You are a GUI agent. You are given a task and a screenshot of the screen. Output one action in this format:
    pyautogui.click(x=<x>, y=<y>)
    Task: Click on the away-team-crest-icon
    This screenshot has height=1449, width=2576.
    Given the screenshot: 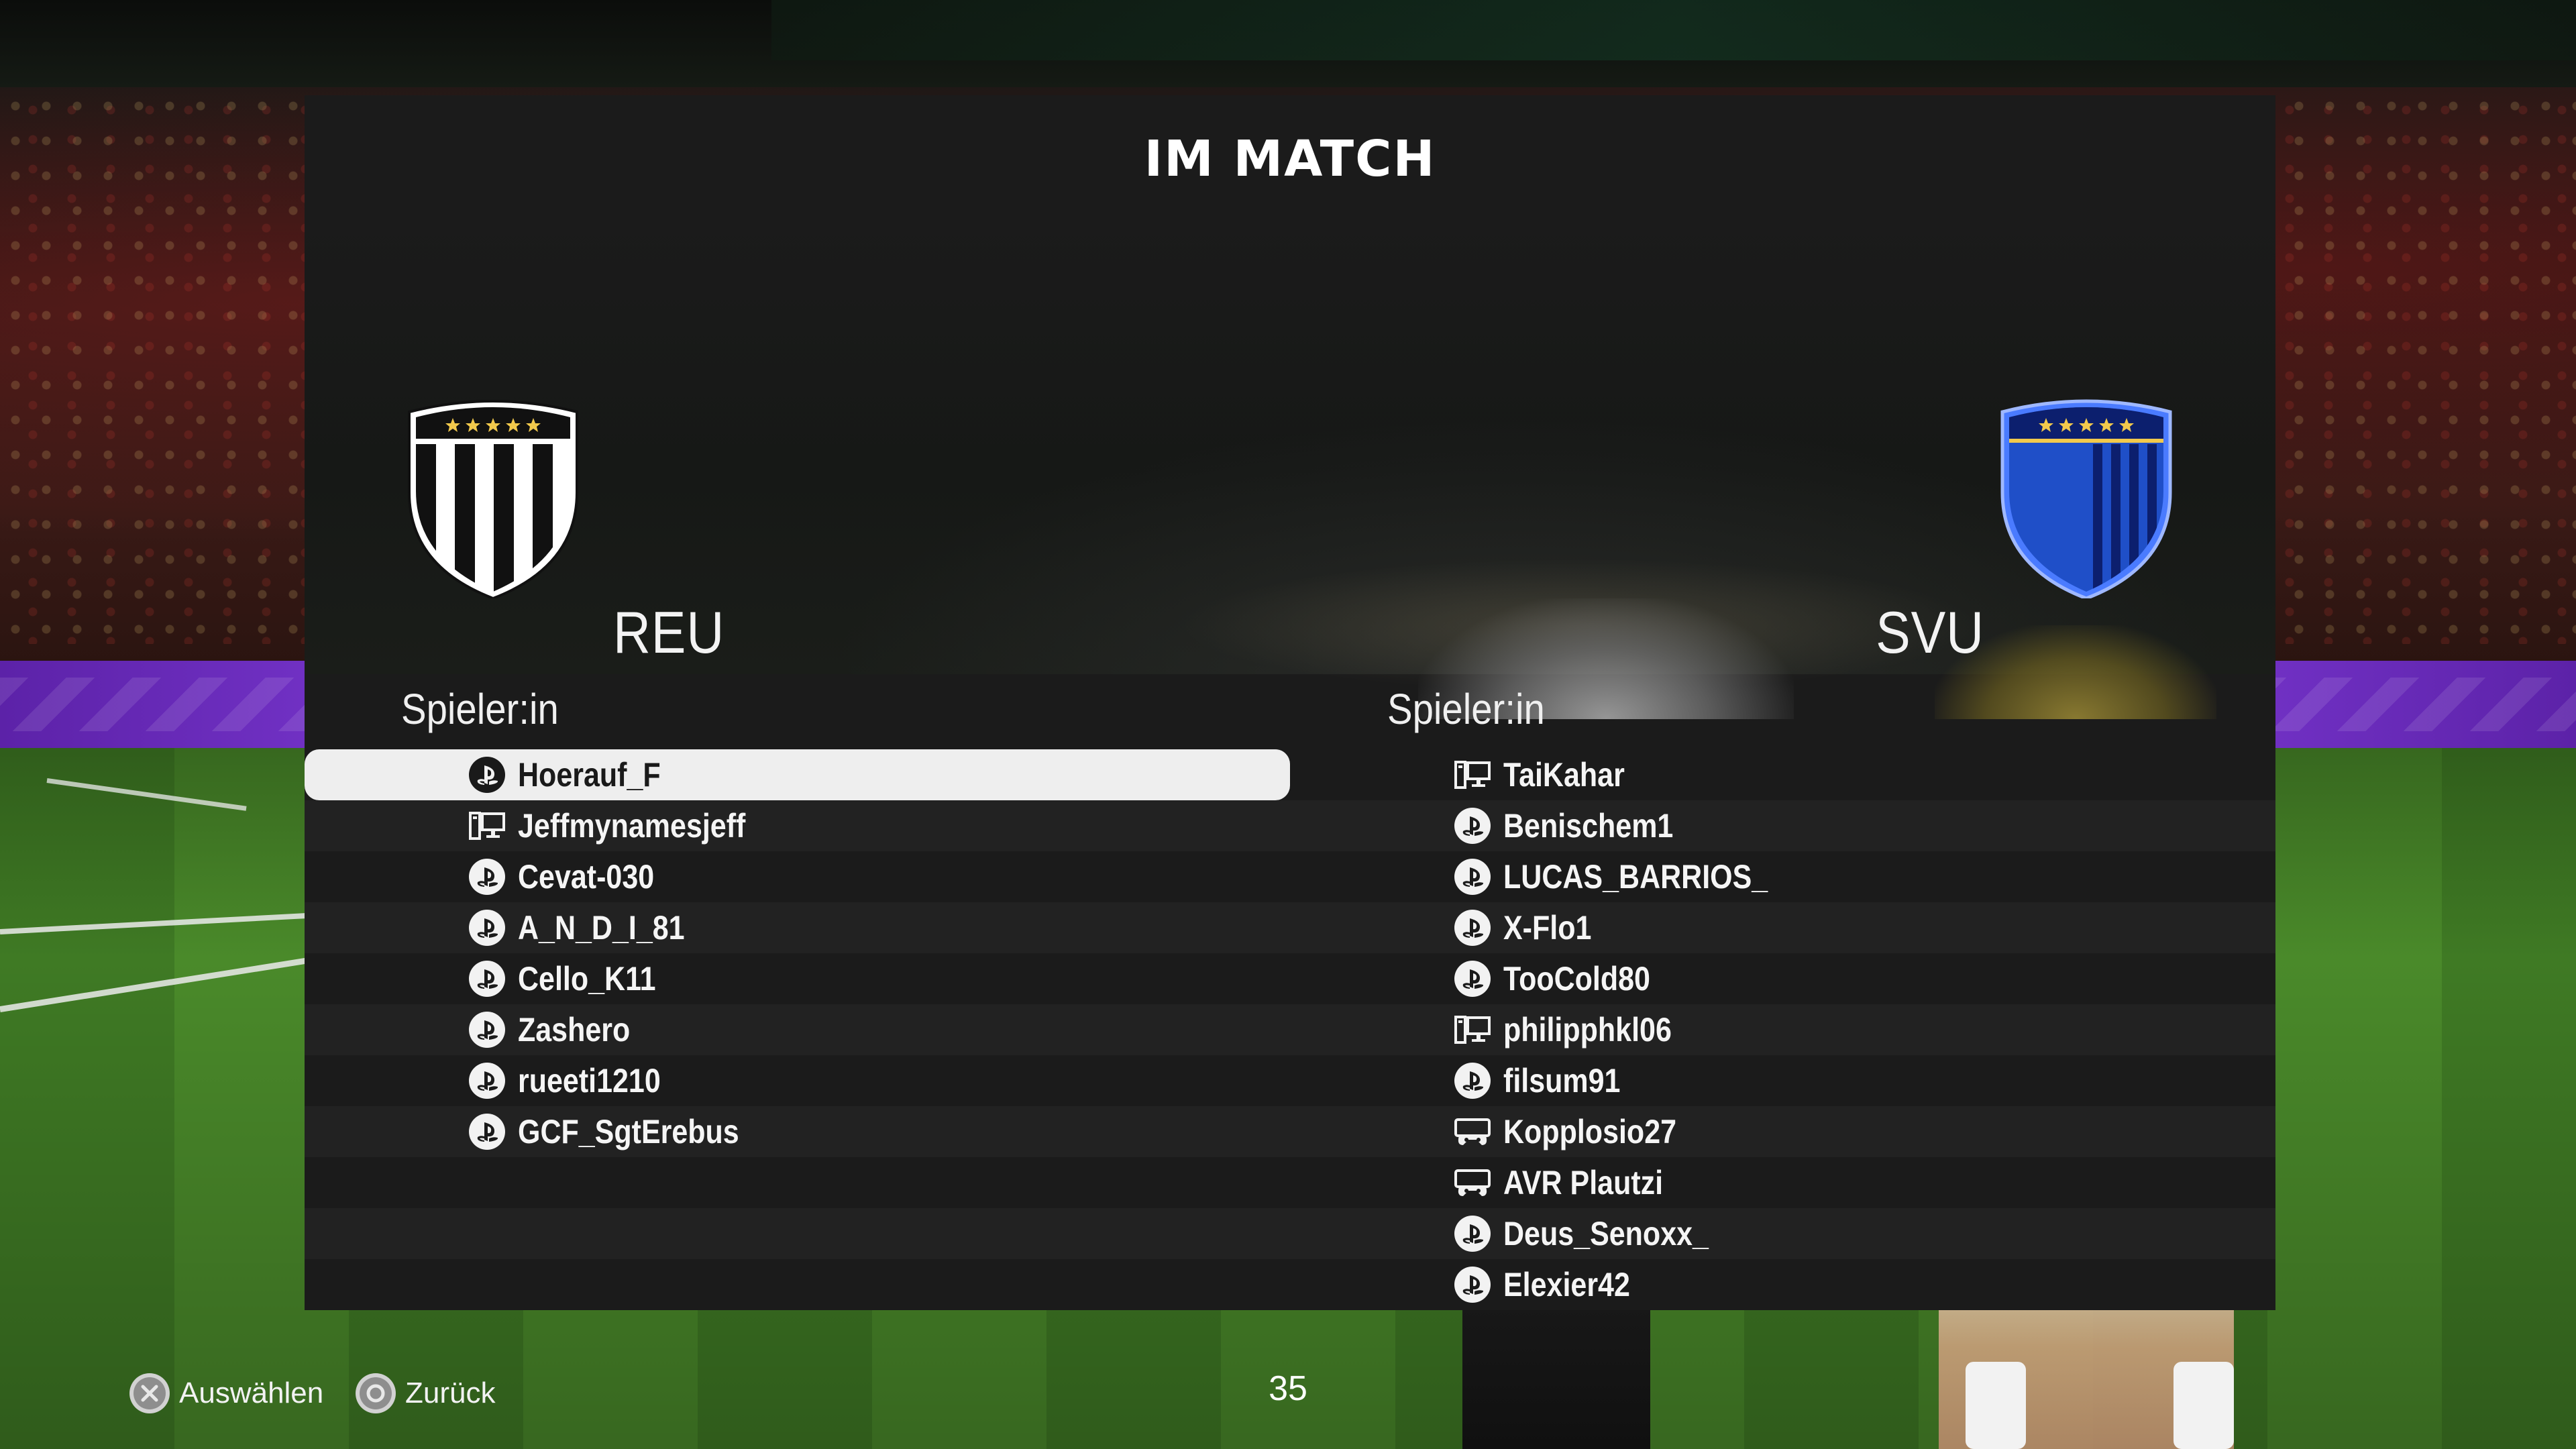 What is the action you would take?
    pyautogui.click(x=2086, y=498)
    